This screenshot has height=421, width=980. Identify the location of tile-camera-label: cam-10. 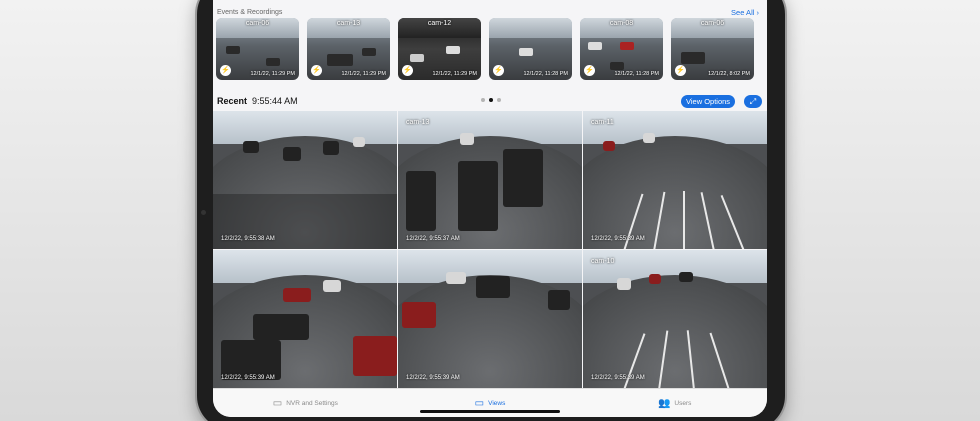
(603, 261).